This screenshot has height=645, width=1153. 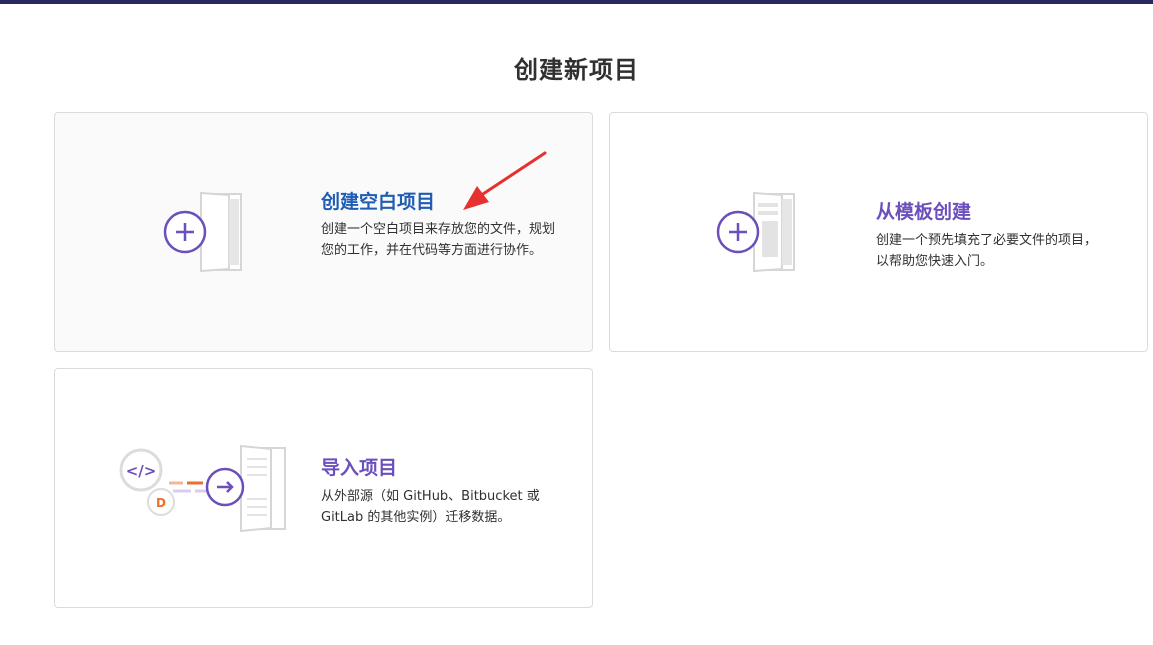 What do you see at coordinates (161, 503) in the screenshot?
I see `svg-text: D` at bounding box center [161, 503].